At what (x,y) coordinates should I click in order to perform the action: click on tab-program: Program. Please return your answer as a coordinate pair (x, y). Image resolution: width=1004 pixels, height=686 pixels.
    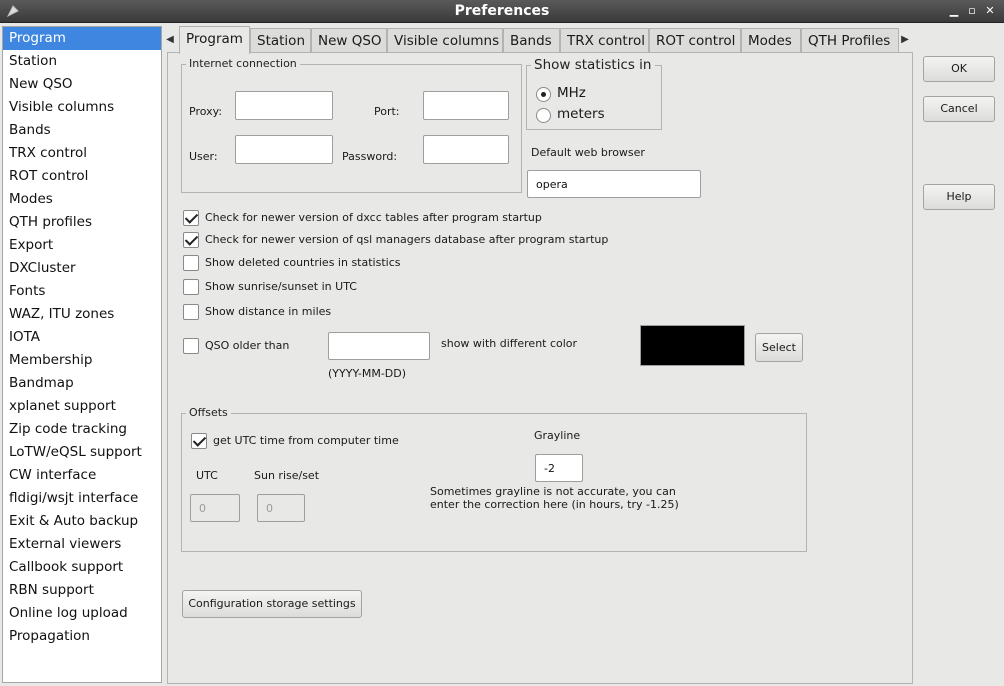
    Looking at the image, I should click on (214, 40).